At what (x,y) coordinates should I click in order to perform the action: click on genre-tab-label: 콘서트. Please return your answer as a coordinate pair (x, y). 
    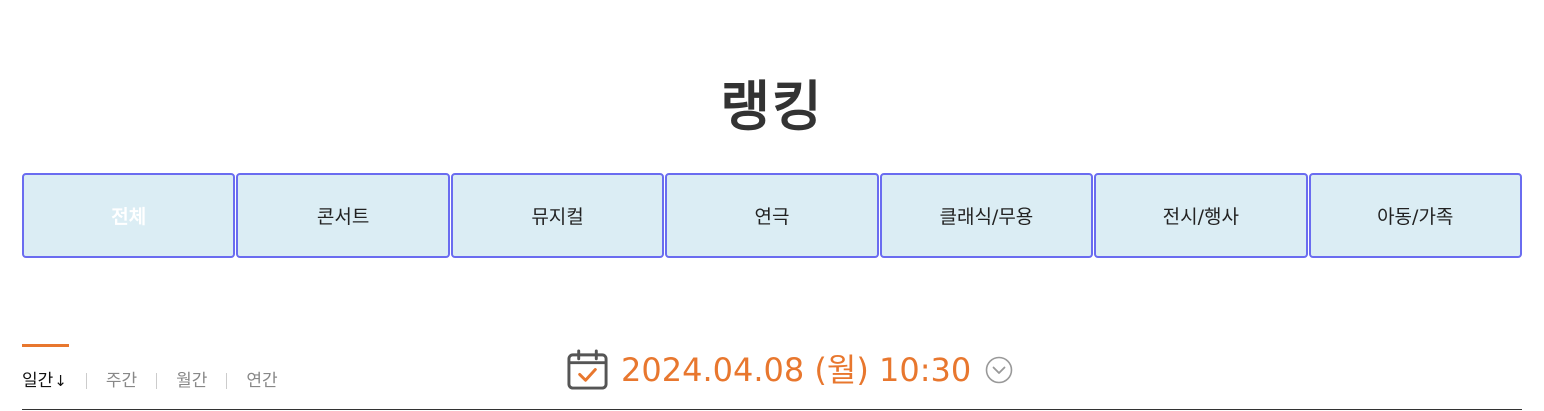
    Looking at the image, I should click on (343, 217).